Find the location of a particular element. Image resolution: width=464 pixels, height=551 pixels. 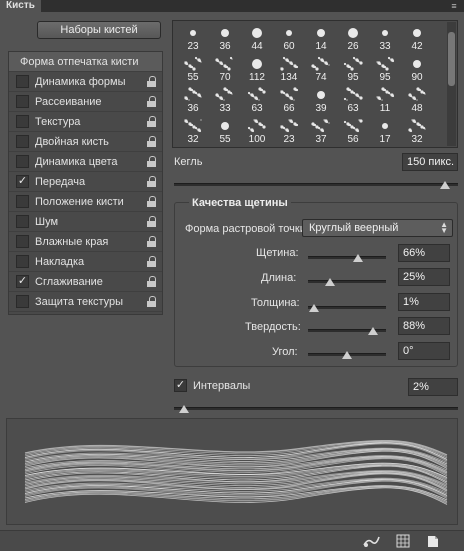

brush-tip: 90 is located at coordinates (417, 69).